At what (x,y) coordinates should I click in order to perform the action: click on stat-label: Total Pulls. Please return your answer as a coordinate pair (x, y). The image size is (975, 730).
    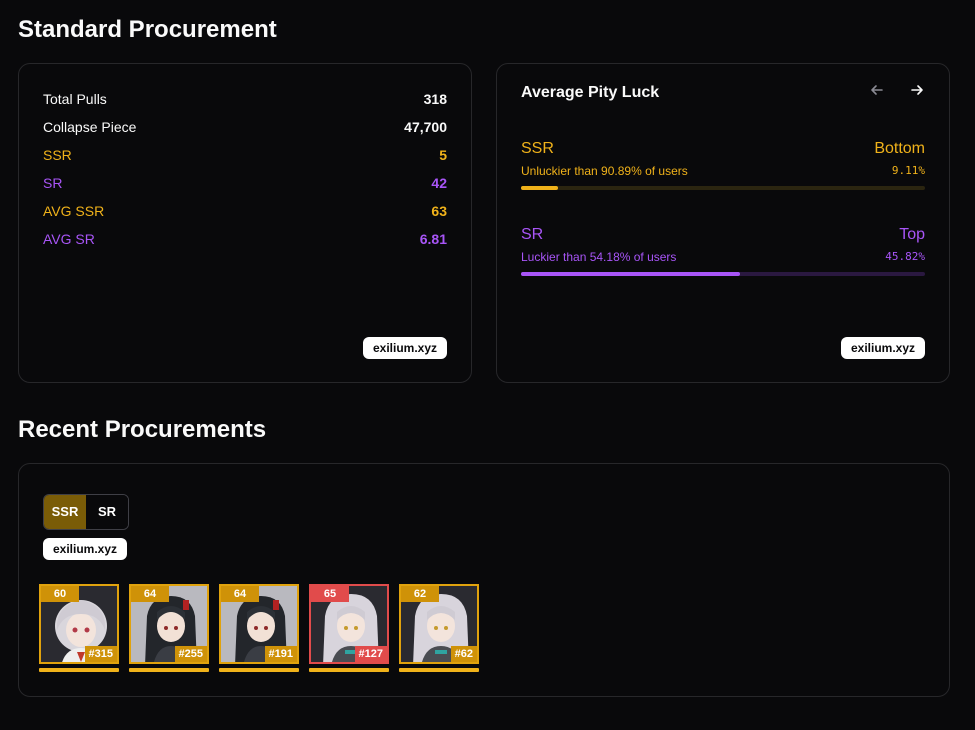
    Looking at the image, I should click on (75, 99).